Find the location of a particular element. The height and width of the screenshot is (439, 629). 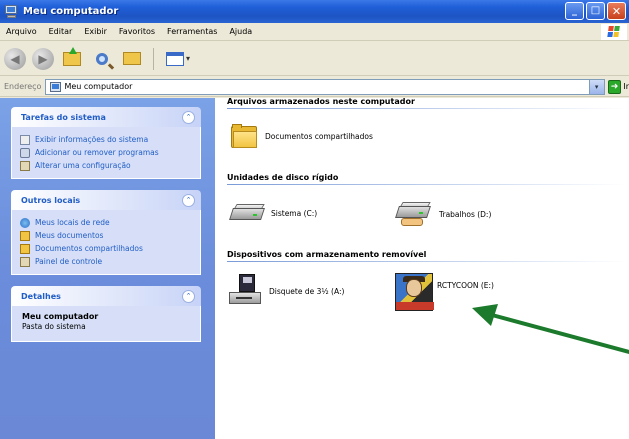

place-control-panel: Painel de controle is located at coordinates (106, 261).